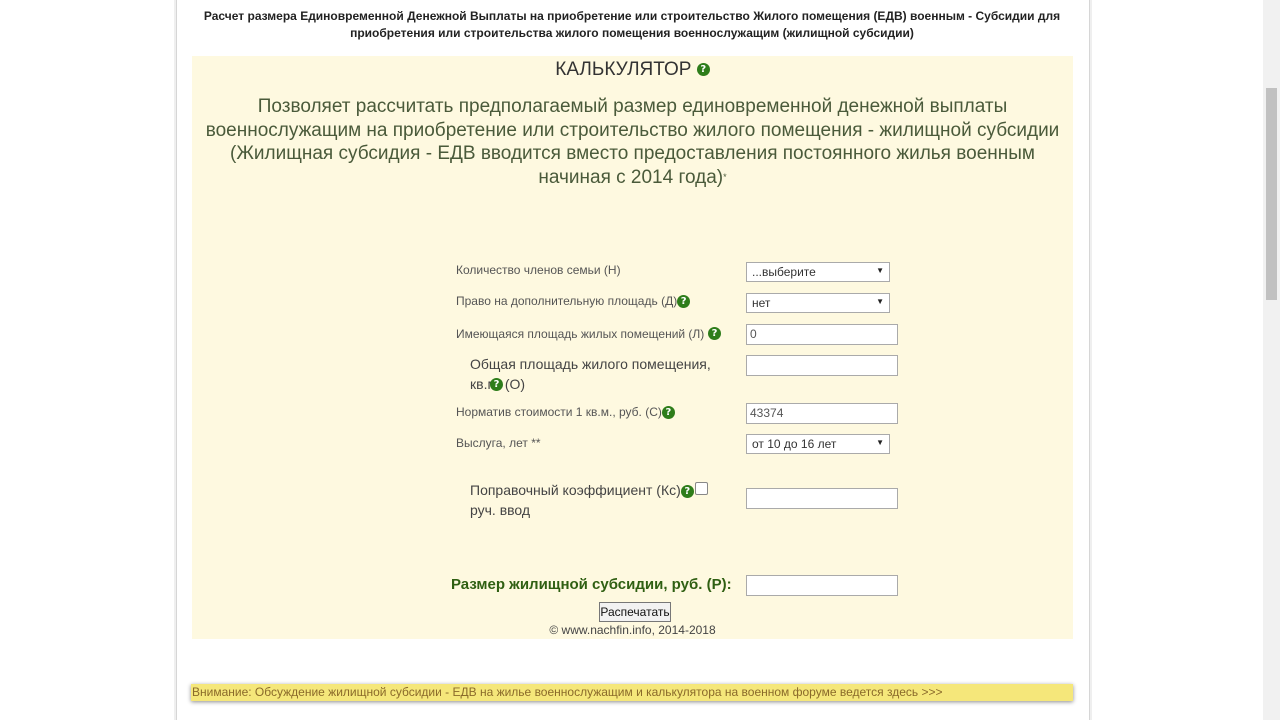  What do you see at coordinates (725, 176) in the screenshot?
I see `footnote-asterisk: *` at bounding box center [725, 176].